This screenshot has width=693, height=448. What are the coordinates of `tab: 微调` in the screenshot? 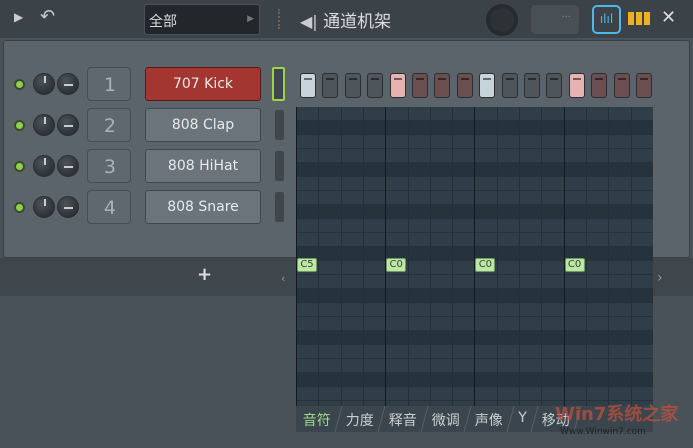 It's located at (446, 419).